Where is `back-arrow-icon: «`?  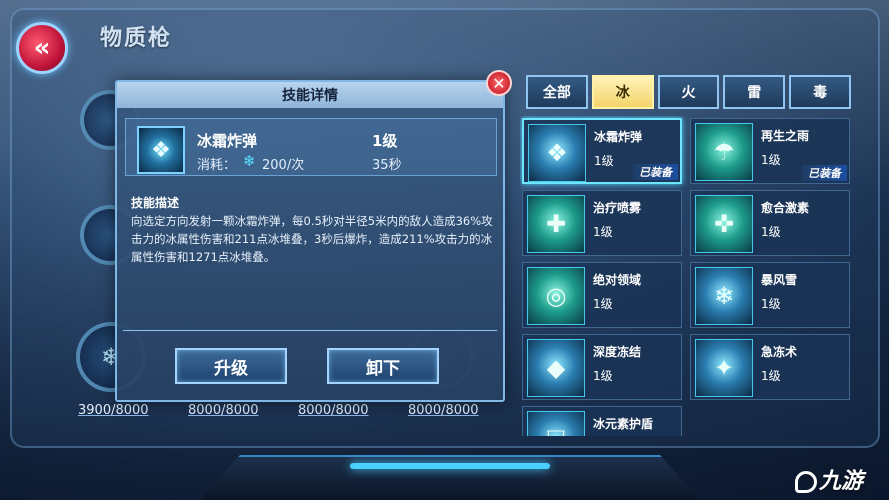 back-arrow-icon: « is located at coordinates (42, 48).